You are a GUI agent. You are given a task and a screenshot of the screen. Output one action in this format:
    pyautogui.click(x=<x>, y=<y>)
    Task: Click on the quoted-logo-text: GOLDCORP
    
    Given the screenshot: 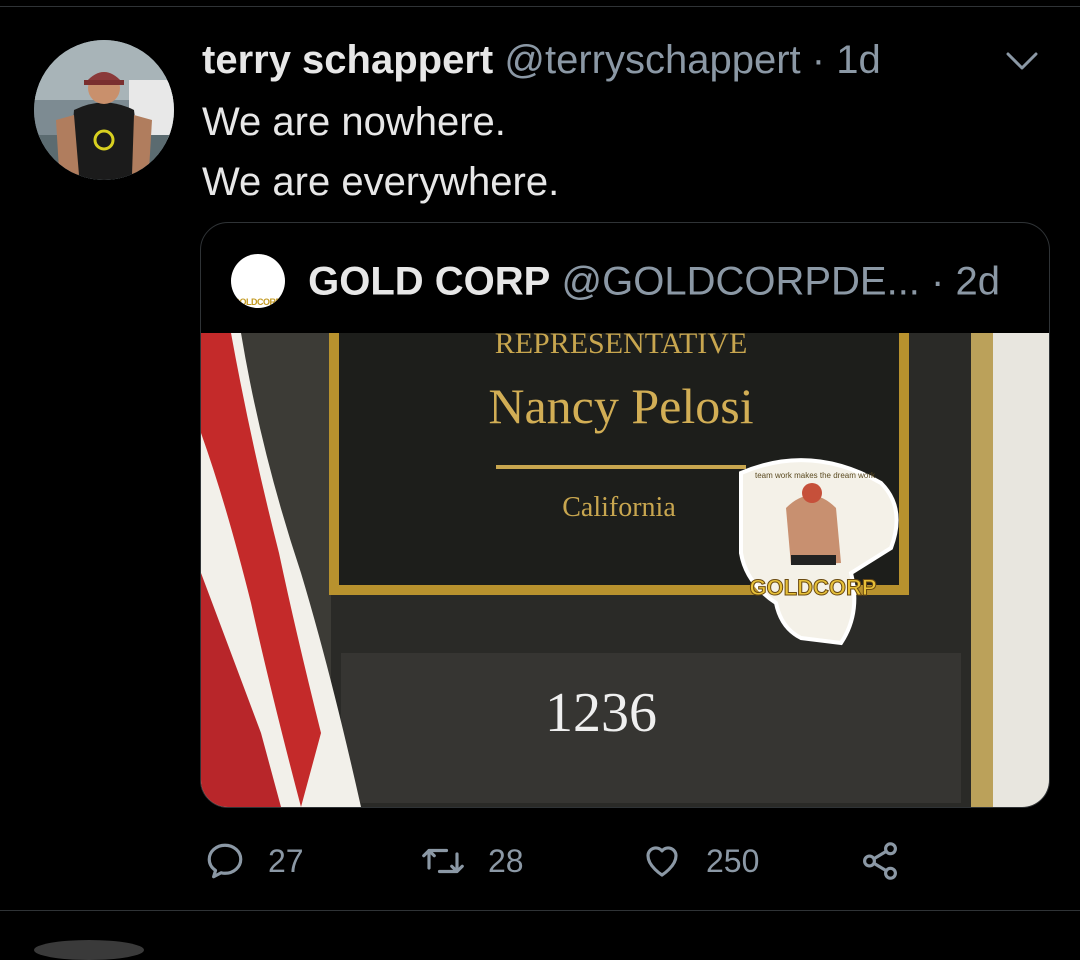 What is the action you would take?
    pyautogui.click(x=257, y=302)
    